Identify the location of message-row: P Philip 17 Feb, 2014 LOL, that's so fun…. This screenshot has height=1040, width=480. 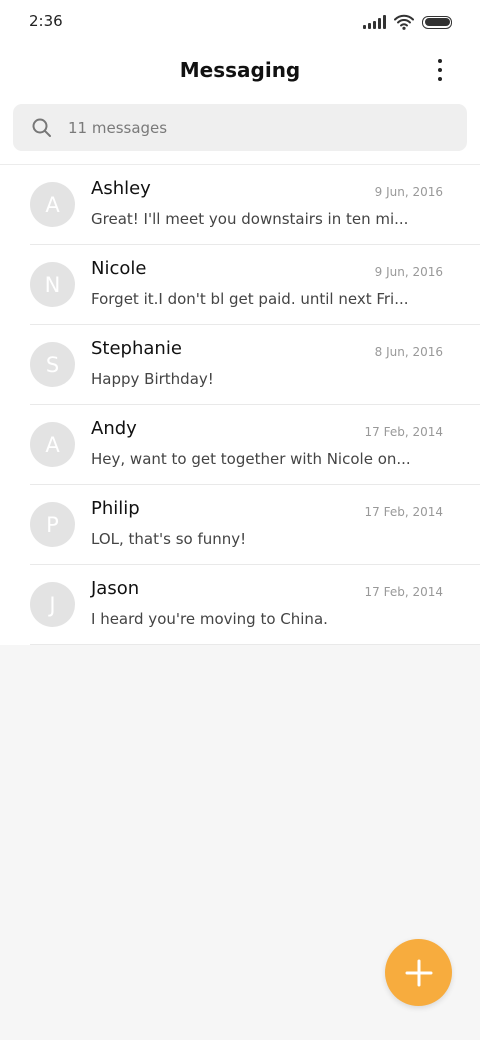
(240, 525).